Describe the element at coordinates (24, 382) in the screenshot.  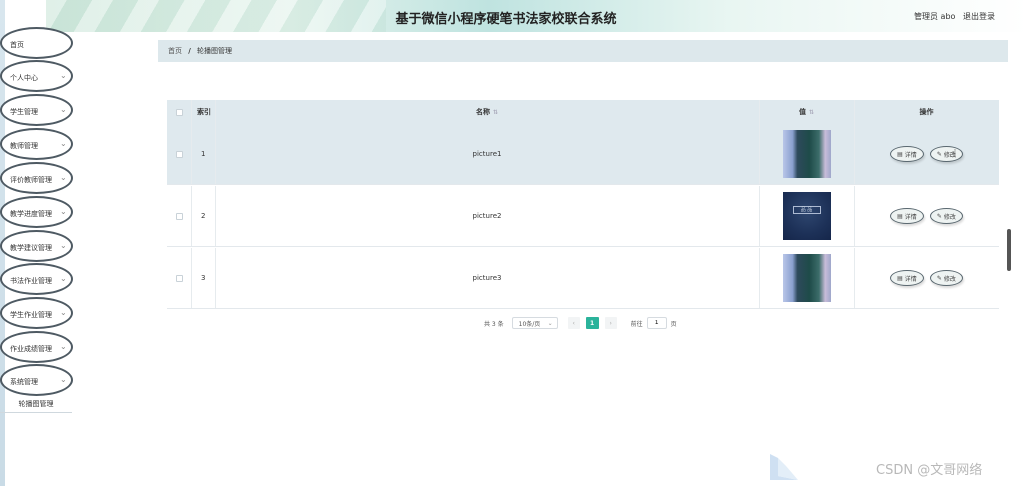
I see `sidebar-item-label: 系统管理` at that location.